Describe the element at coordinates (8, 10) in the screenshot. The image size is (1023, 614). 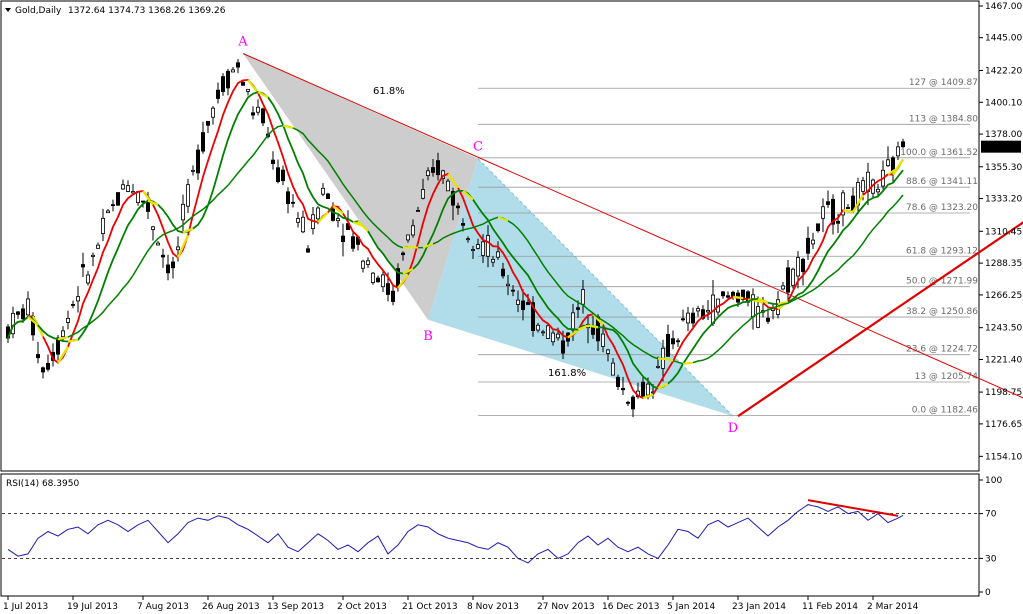
I see `dropdown-triangle-icon` at that location.